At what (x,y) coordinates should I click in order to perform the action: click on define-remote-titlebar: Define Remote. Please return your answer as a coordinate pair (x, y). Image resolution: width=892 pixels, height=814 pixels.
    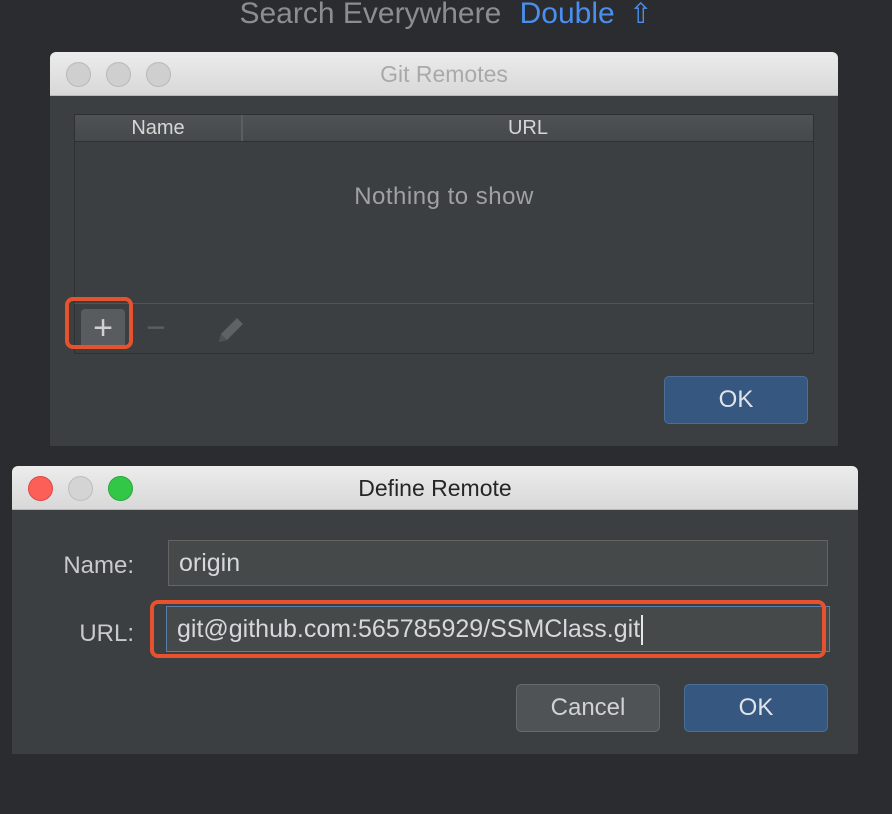
    Looking at the image, I should click on (435, 488).